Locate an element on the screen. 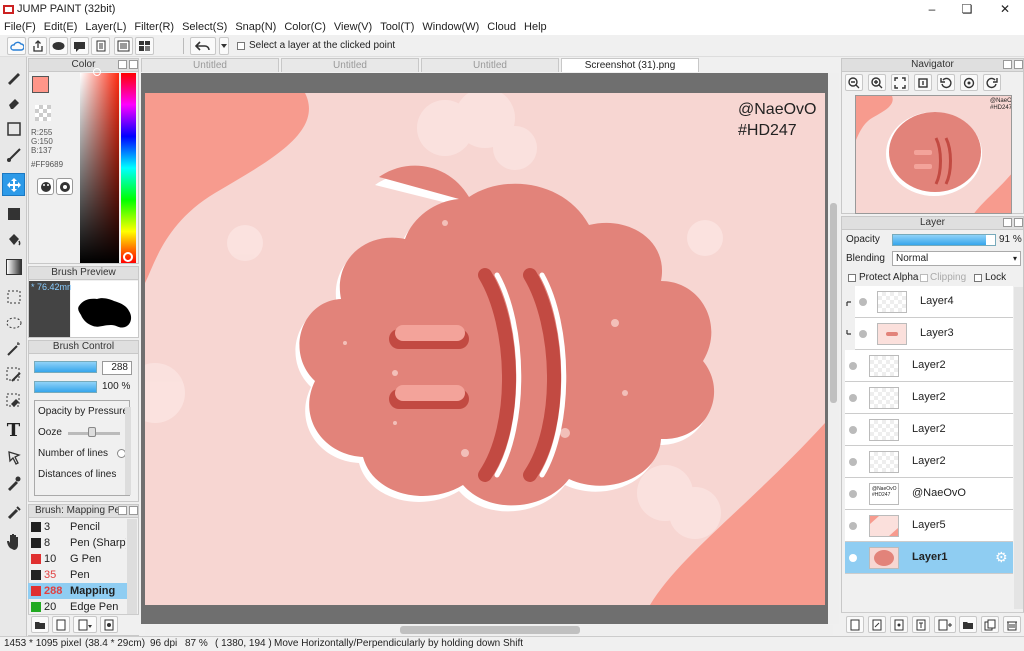 The image size is (1024, 651). palette-icon is located at coordinates (45, 186).